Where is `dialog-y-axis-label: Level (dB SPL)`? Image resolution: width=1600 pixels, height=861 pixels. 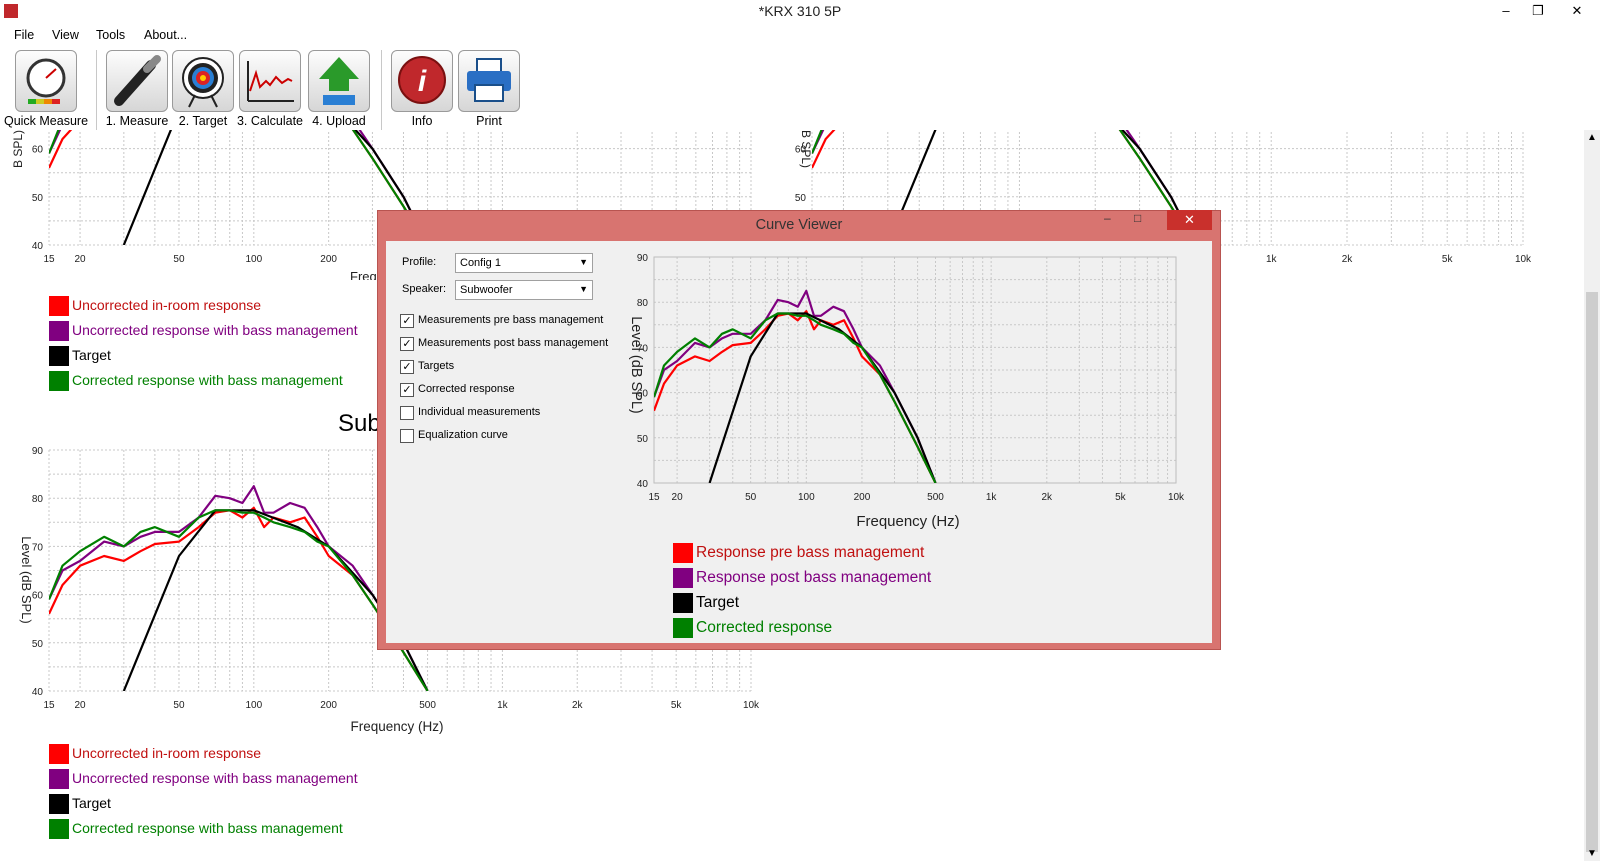
dialog-y-axis-label: Level (dB SPL) is located at coordinates (636, 365).